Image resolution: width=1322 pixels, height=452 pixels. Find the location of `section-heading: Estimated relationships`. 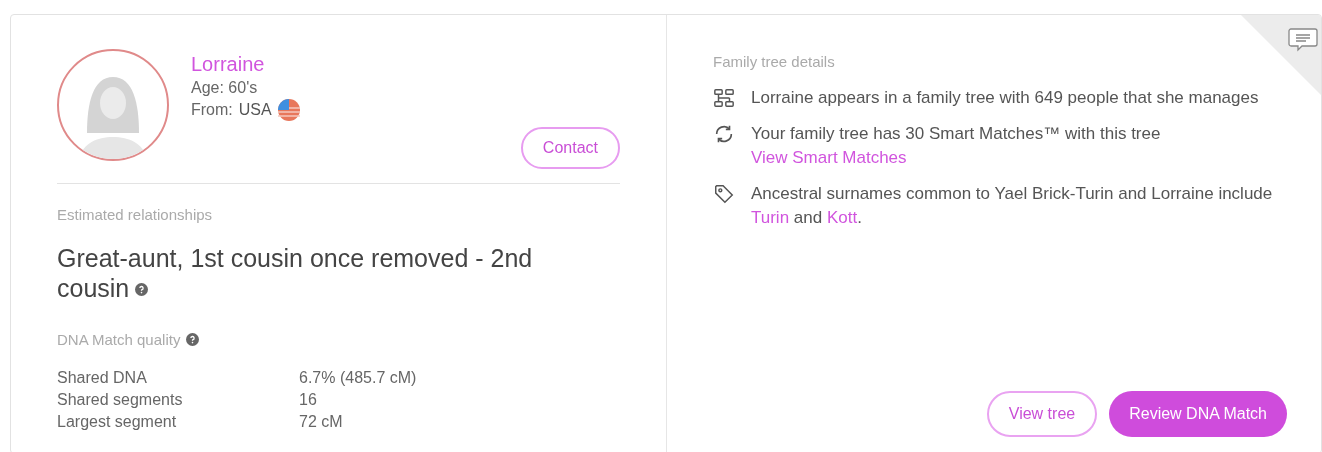

section-heading: Estimated relationships is located at coordinates (135, 215).